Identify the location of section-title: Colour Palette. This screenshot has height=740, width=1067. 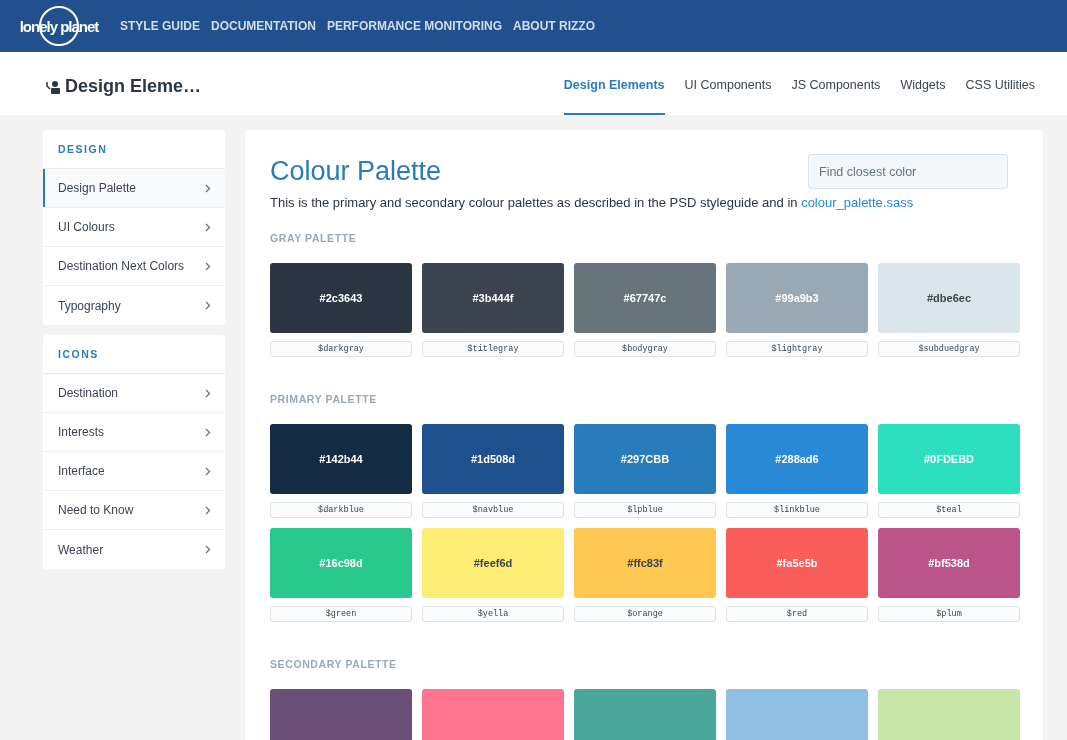
(356, 171).